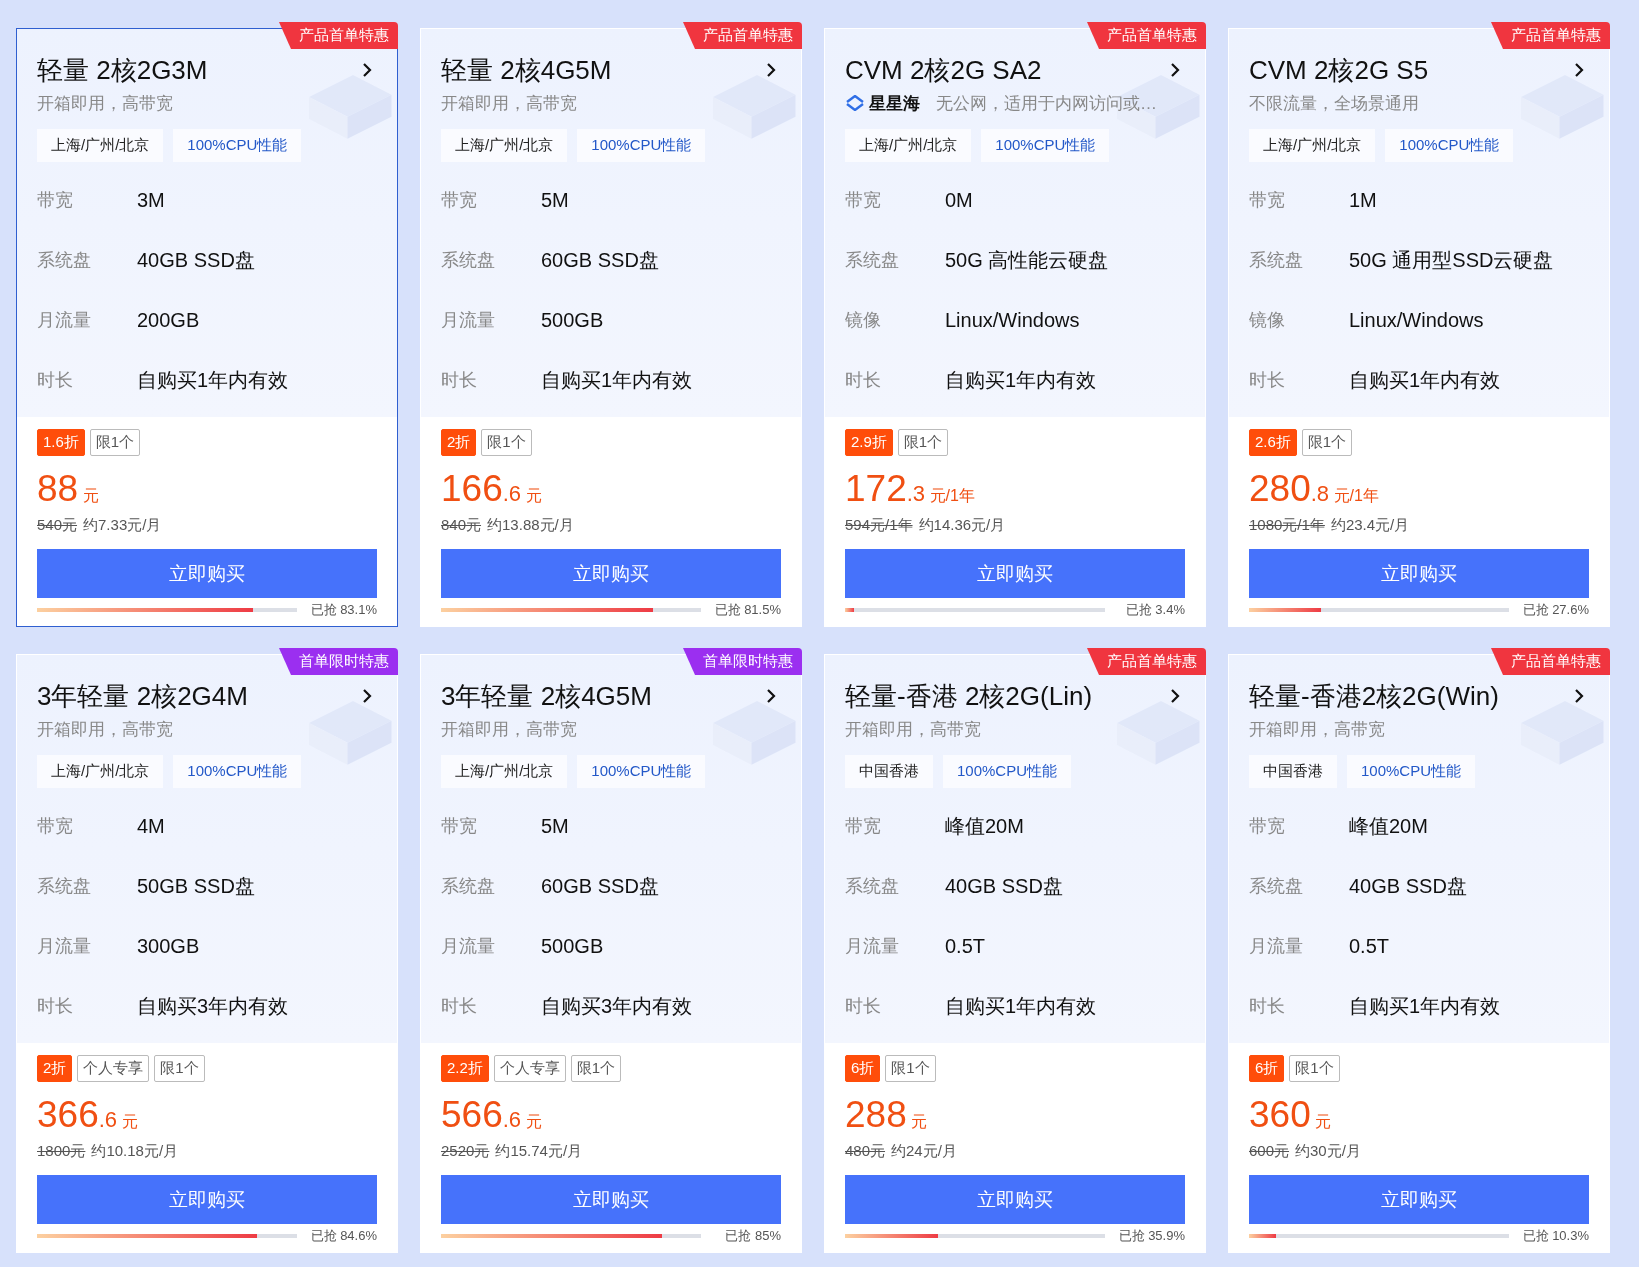 The image size is (1639, 1267). Describe the element at coordinates (338, 661) in the screenshot. I see `promo-ribbon: 首单限时特惠` at that location.